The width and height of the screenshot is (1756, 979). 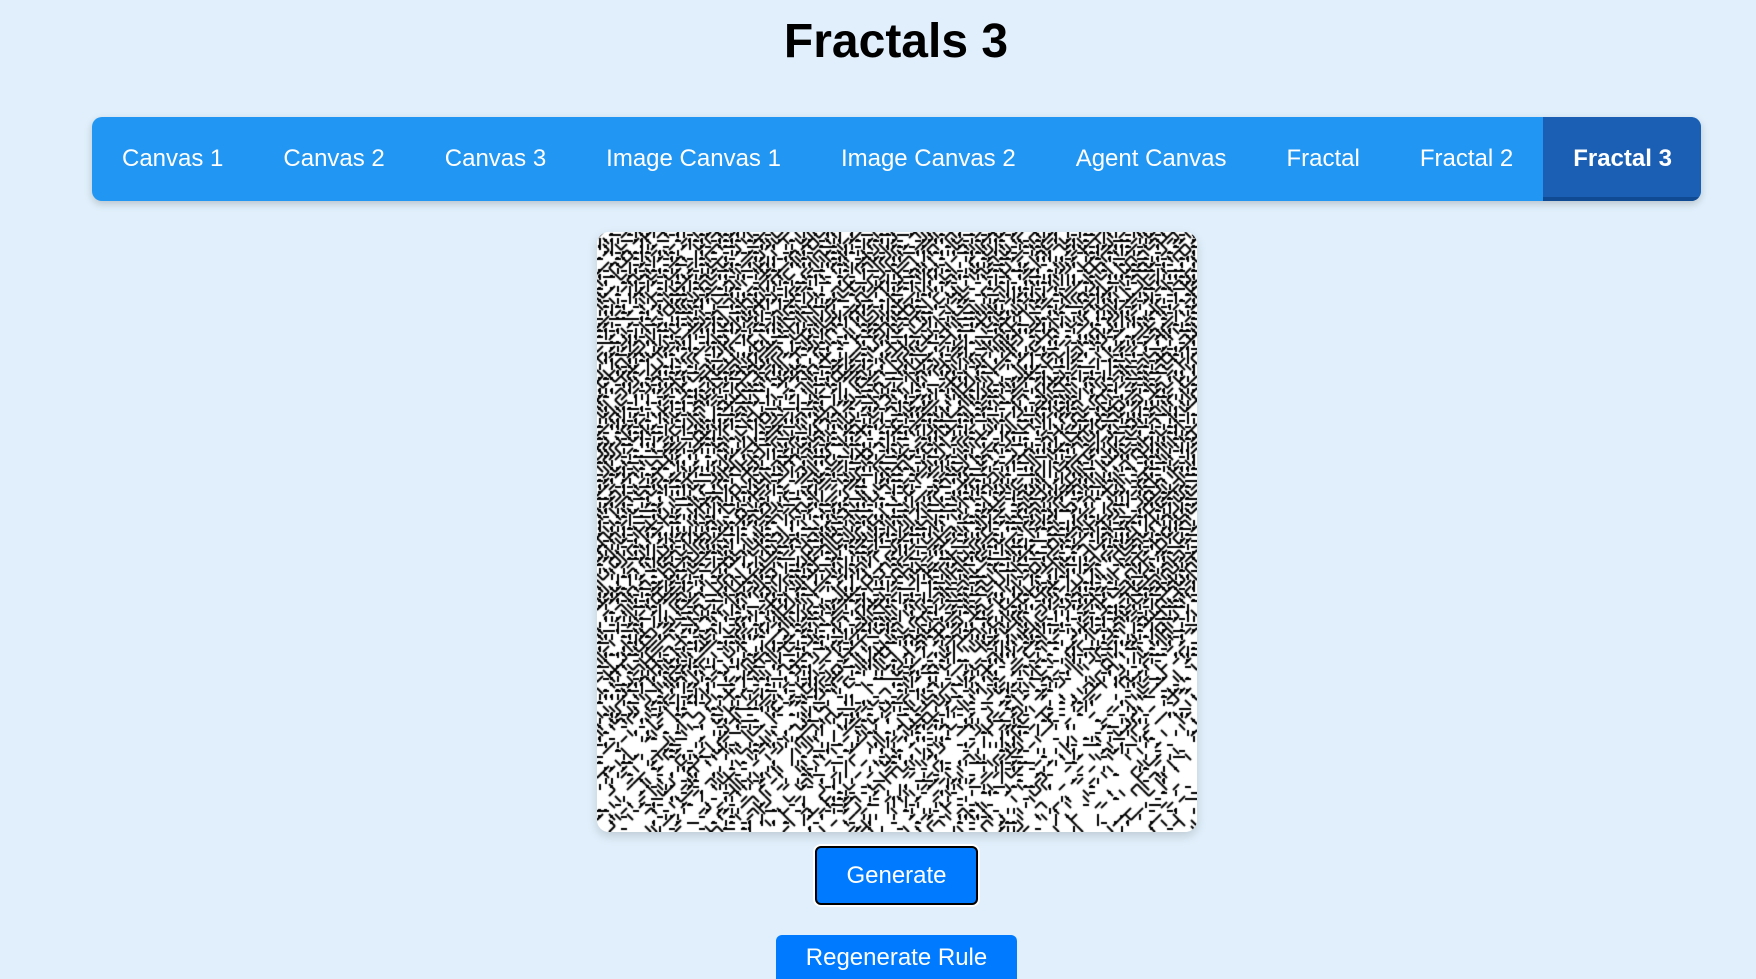 I want to click on regenerate-rule-button: Regenerate Rule, so click(x=896, y=957).